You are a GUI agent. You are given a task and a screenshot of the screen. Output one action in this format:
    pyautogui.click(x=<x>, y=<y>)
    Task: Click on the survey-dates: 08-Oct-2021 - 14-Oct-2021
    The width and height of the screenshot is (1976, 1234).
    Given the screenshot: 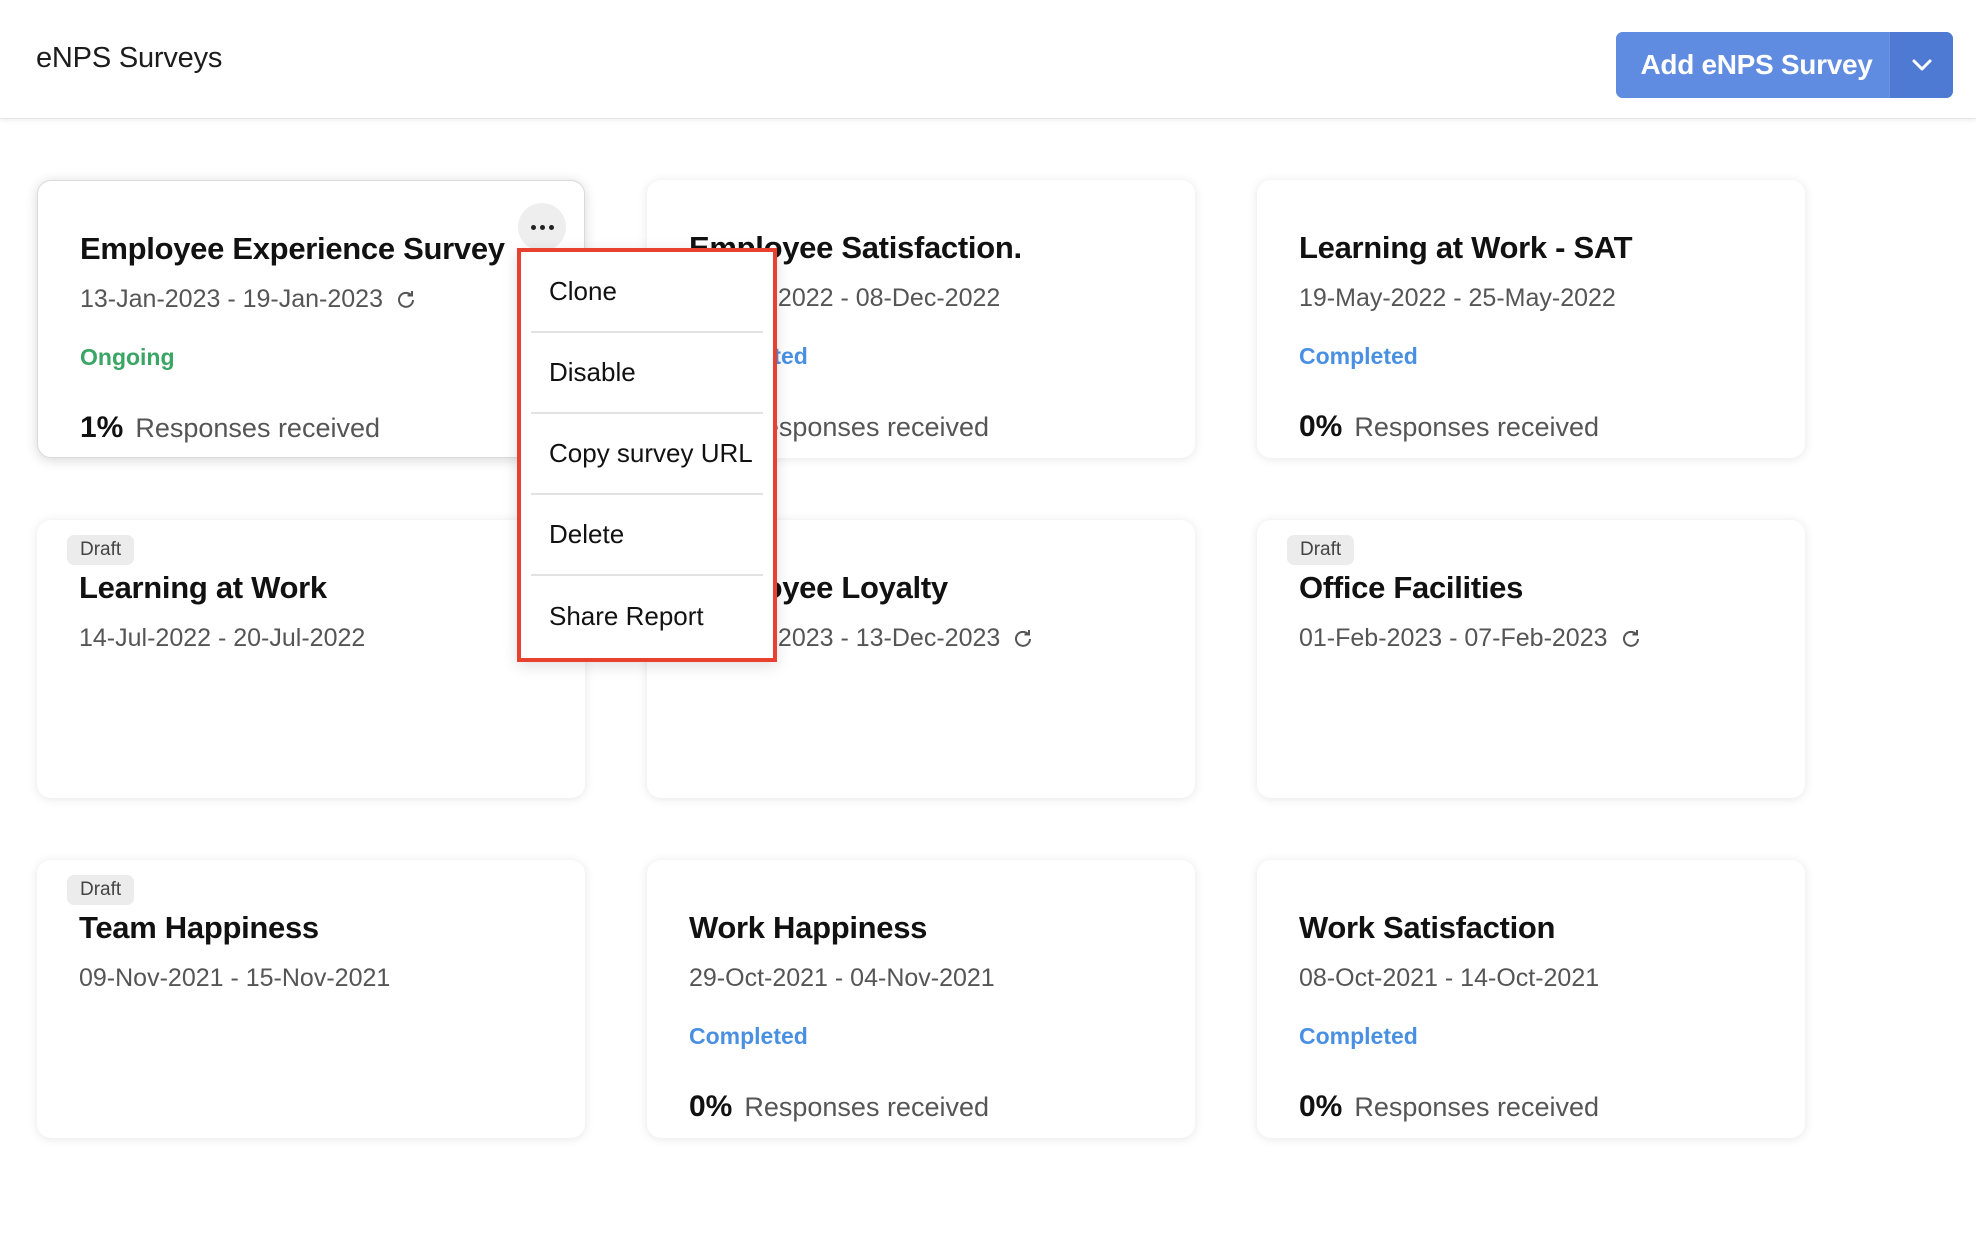 What is the action you would take?
    pyautogui.click(x=1449, y=978)
    